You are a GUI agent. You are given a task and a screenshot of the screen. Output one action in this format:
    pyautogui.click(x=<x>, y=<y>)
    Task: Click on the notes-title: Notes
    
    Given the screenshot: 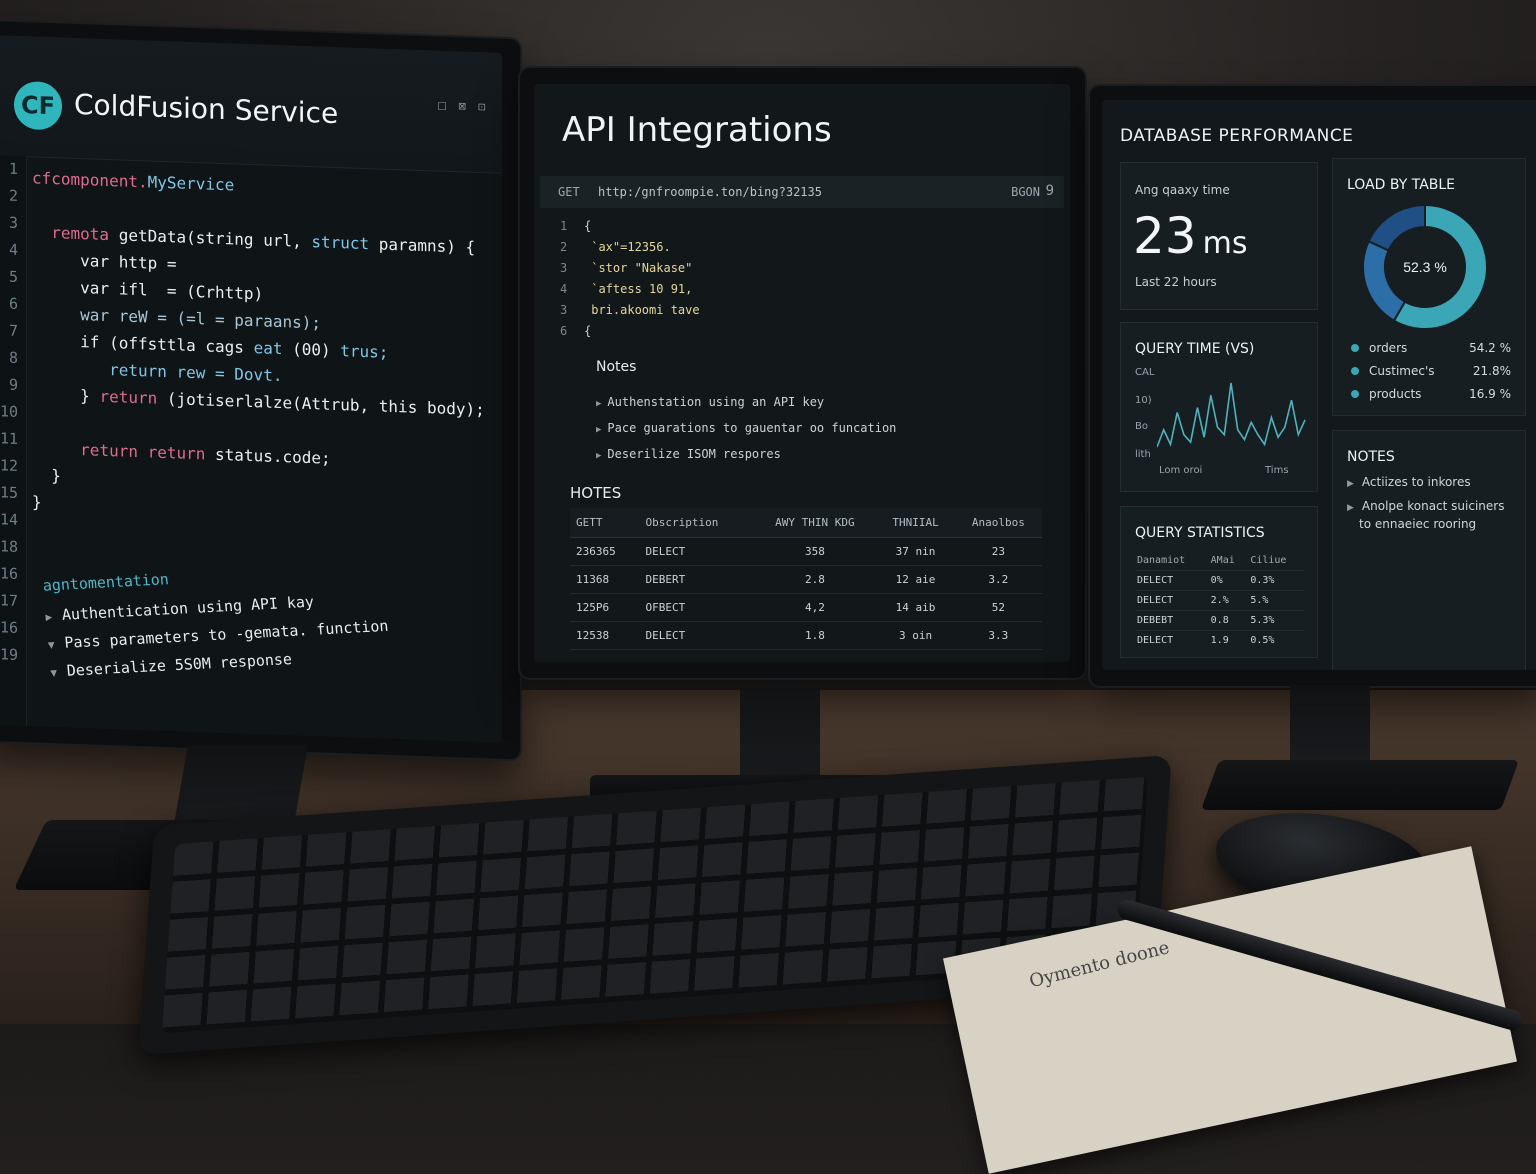 What is the action you would take?
    pyautogui.click(x=616, y=367)
    